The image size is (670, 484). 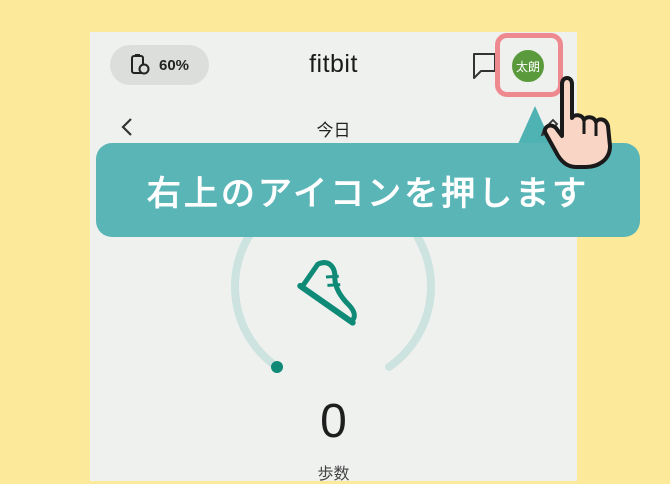 What do you see at coordinates (577, 122) in the screenshot?
I see `pointing-hand-icon` at bounding box center [577, 122].